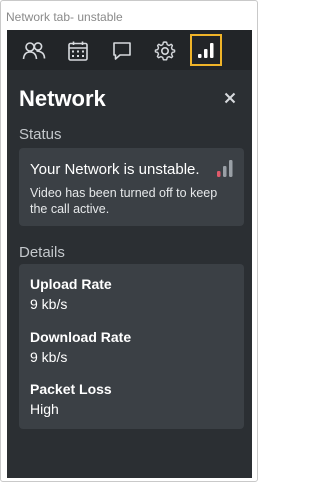  I want to click on chat-icon, so click(122, 51).